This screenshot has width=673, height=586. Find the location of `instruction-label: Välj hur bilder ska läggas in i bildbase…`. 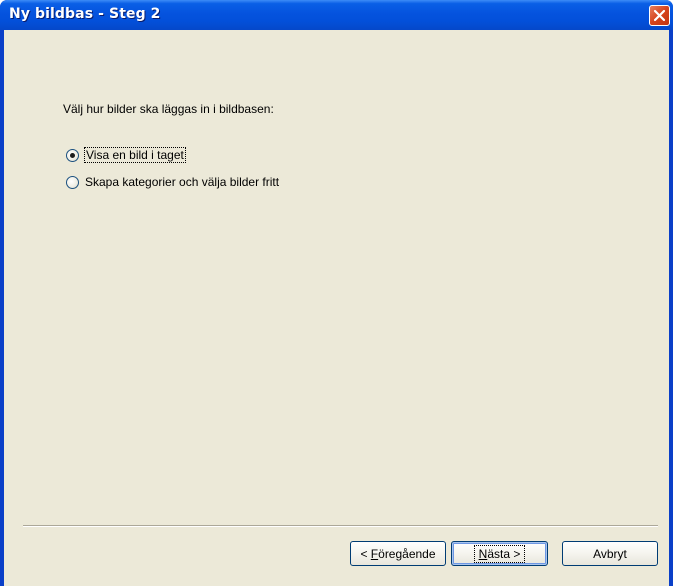

instruction-label: Välj hur bilder ska läggas in i bildbase… is located at coordinates (168, 109).